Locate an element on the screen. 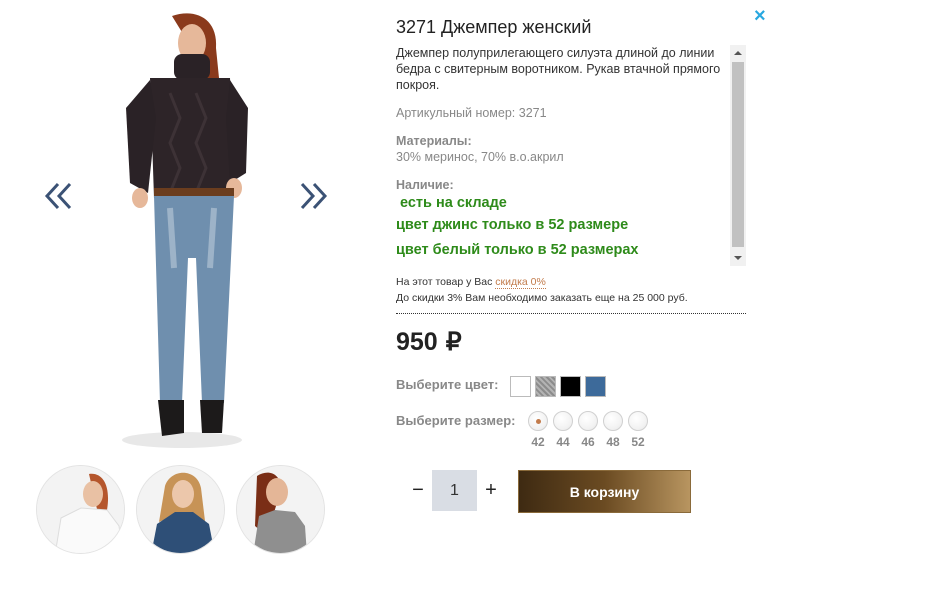 This screenshot has width=942, height=599. double-chevron-left-icon is located at coordinates (58, 196).